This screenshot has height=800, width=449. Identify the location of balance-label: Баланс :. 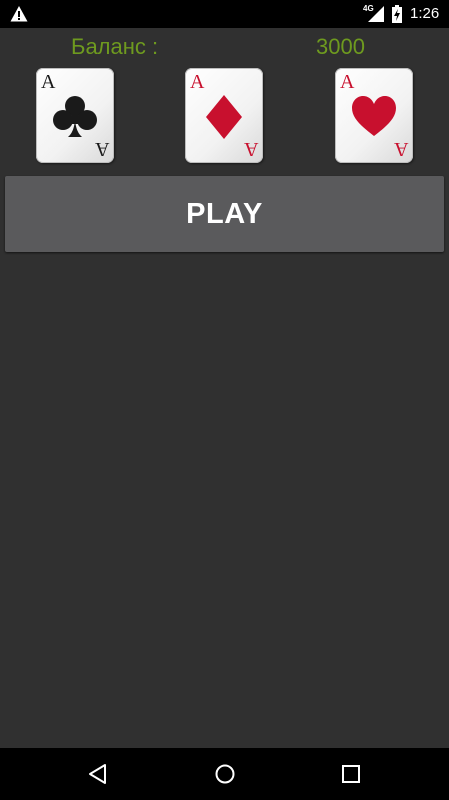
(115, 46).